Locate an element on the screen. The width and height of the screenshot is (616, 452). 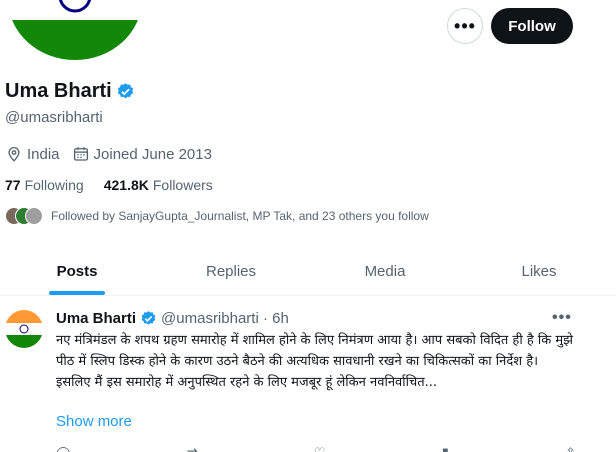
joined-text: Joined June 2013 is located at coordinates (152, 154).